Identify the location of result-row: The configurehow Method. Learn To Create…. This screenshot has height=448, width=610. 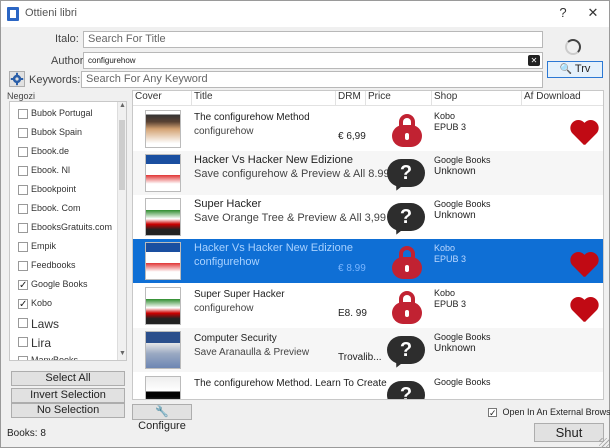
(368, 386).